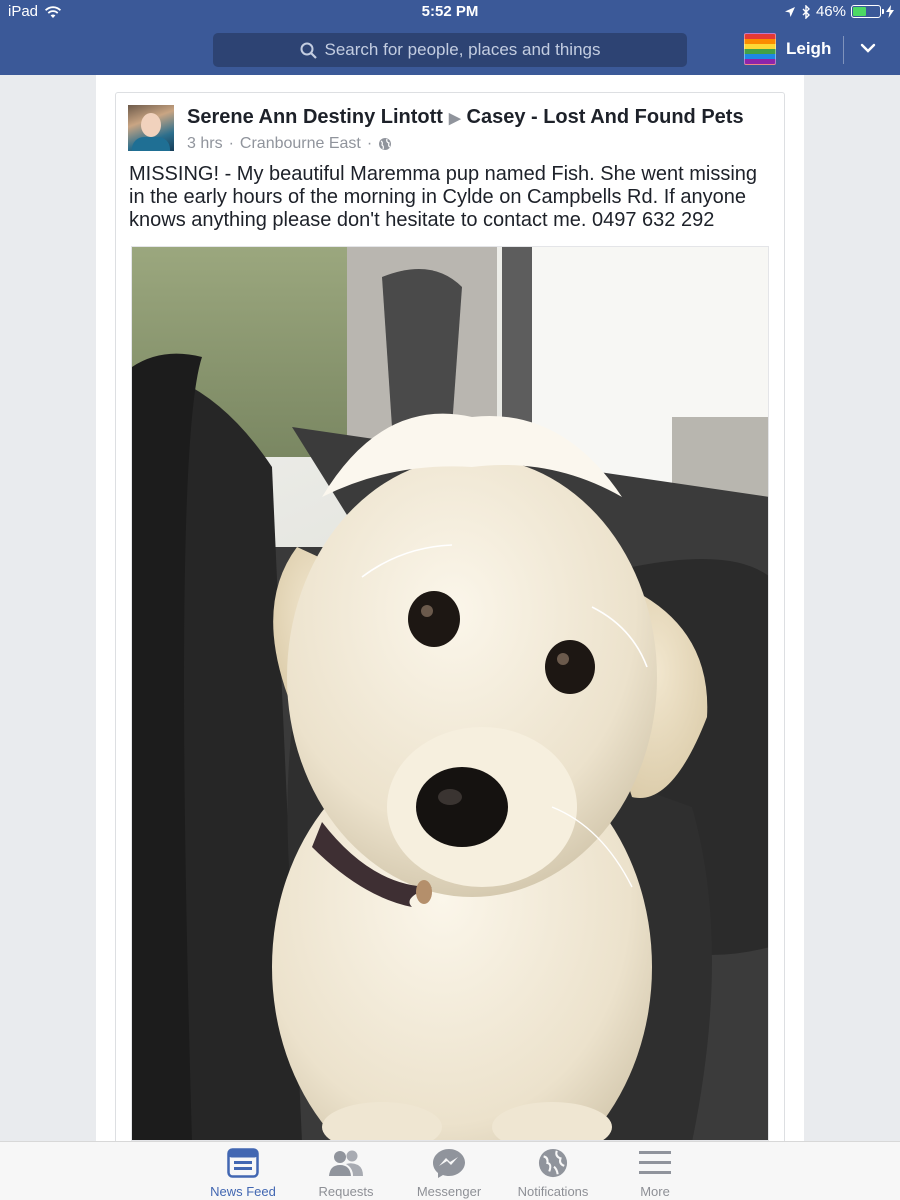 The height and width of the screenshot is (1200, 900). I want to click on tab-messenger: Messenger, so click(449, 1173).